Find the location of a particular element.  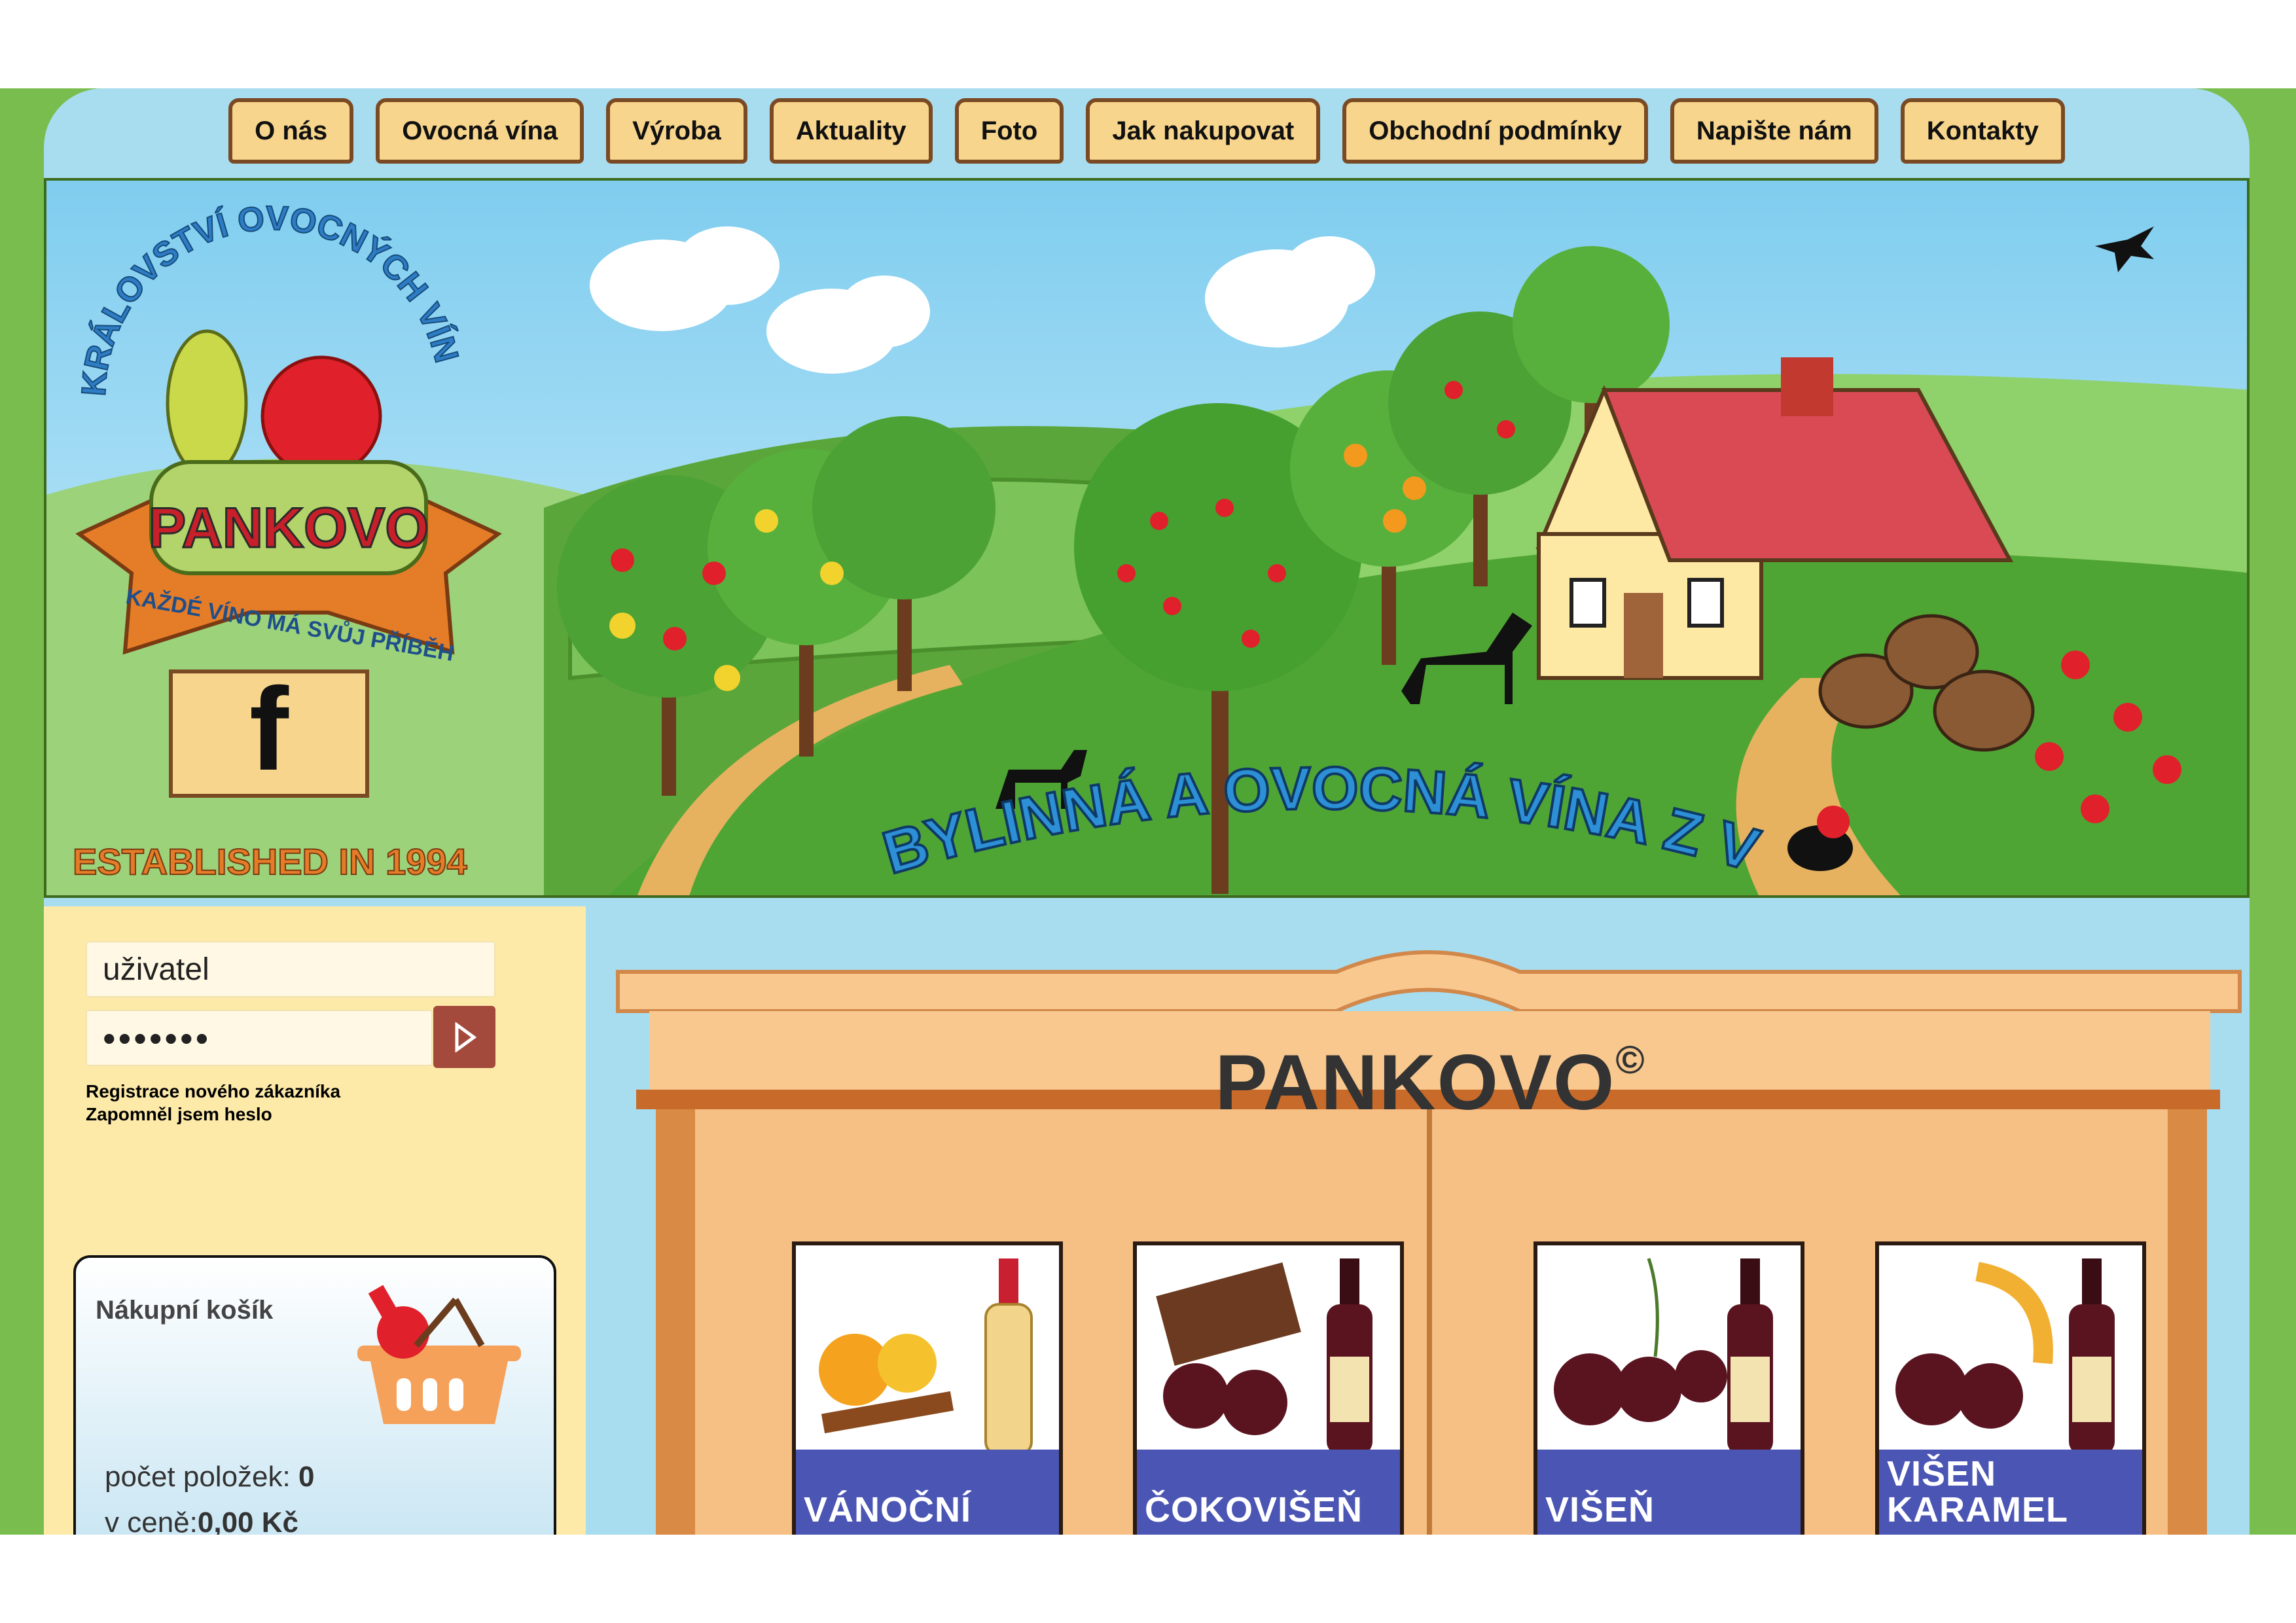

nav-jak-nakupovat: Jak nakupovat is located at coordinates (1203, 131).